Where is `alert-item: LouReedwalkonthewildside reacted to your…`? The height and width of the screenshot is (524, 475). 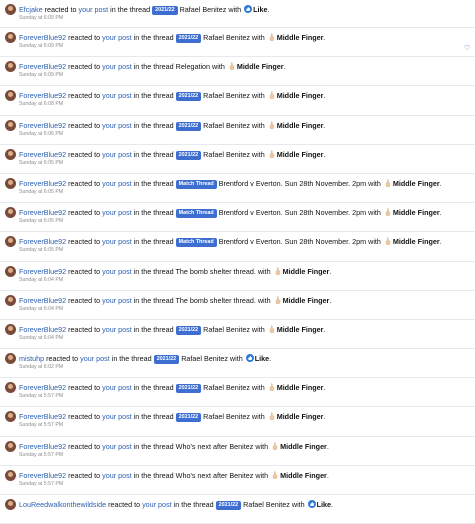 alert-item: LouReedwalkonthewildside reacted to your… is located at coordinates (237, 509).